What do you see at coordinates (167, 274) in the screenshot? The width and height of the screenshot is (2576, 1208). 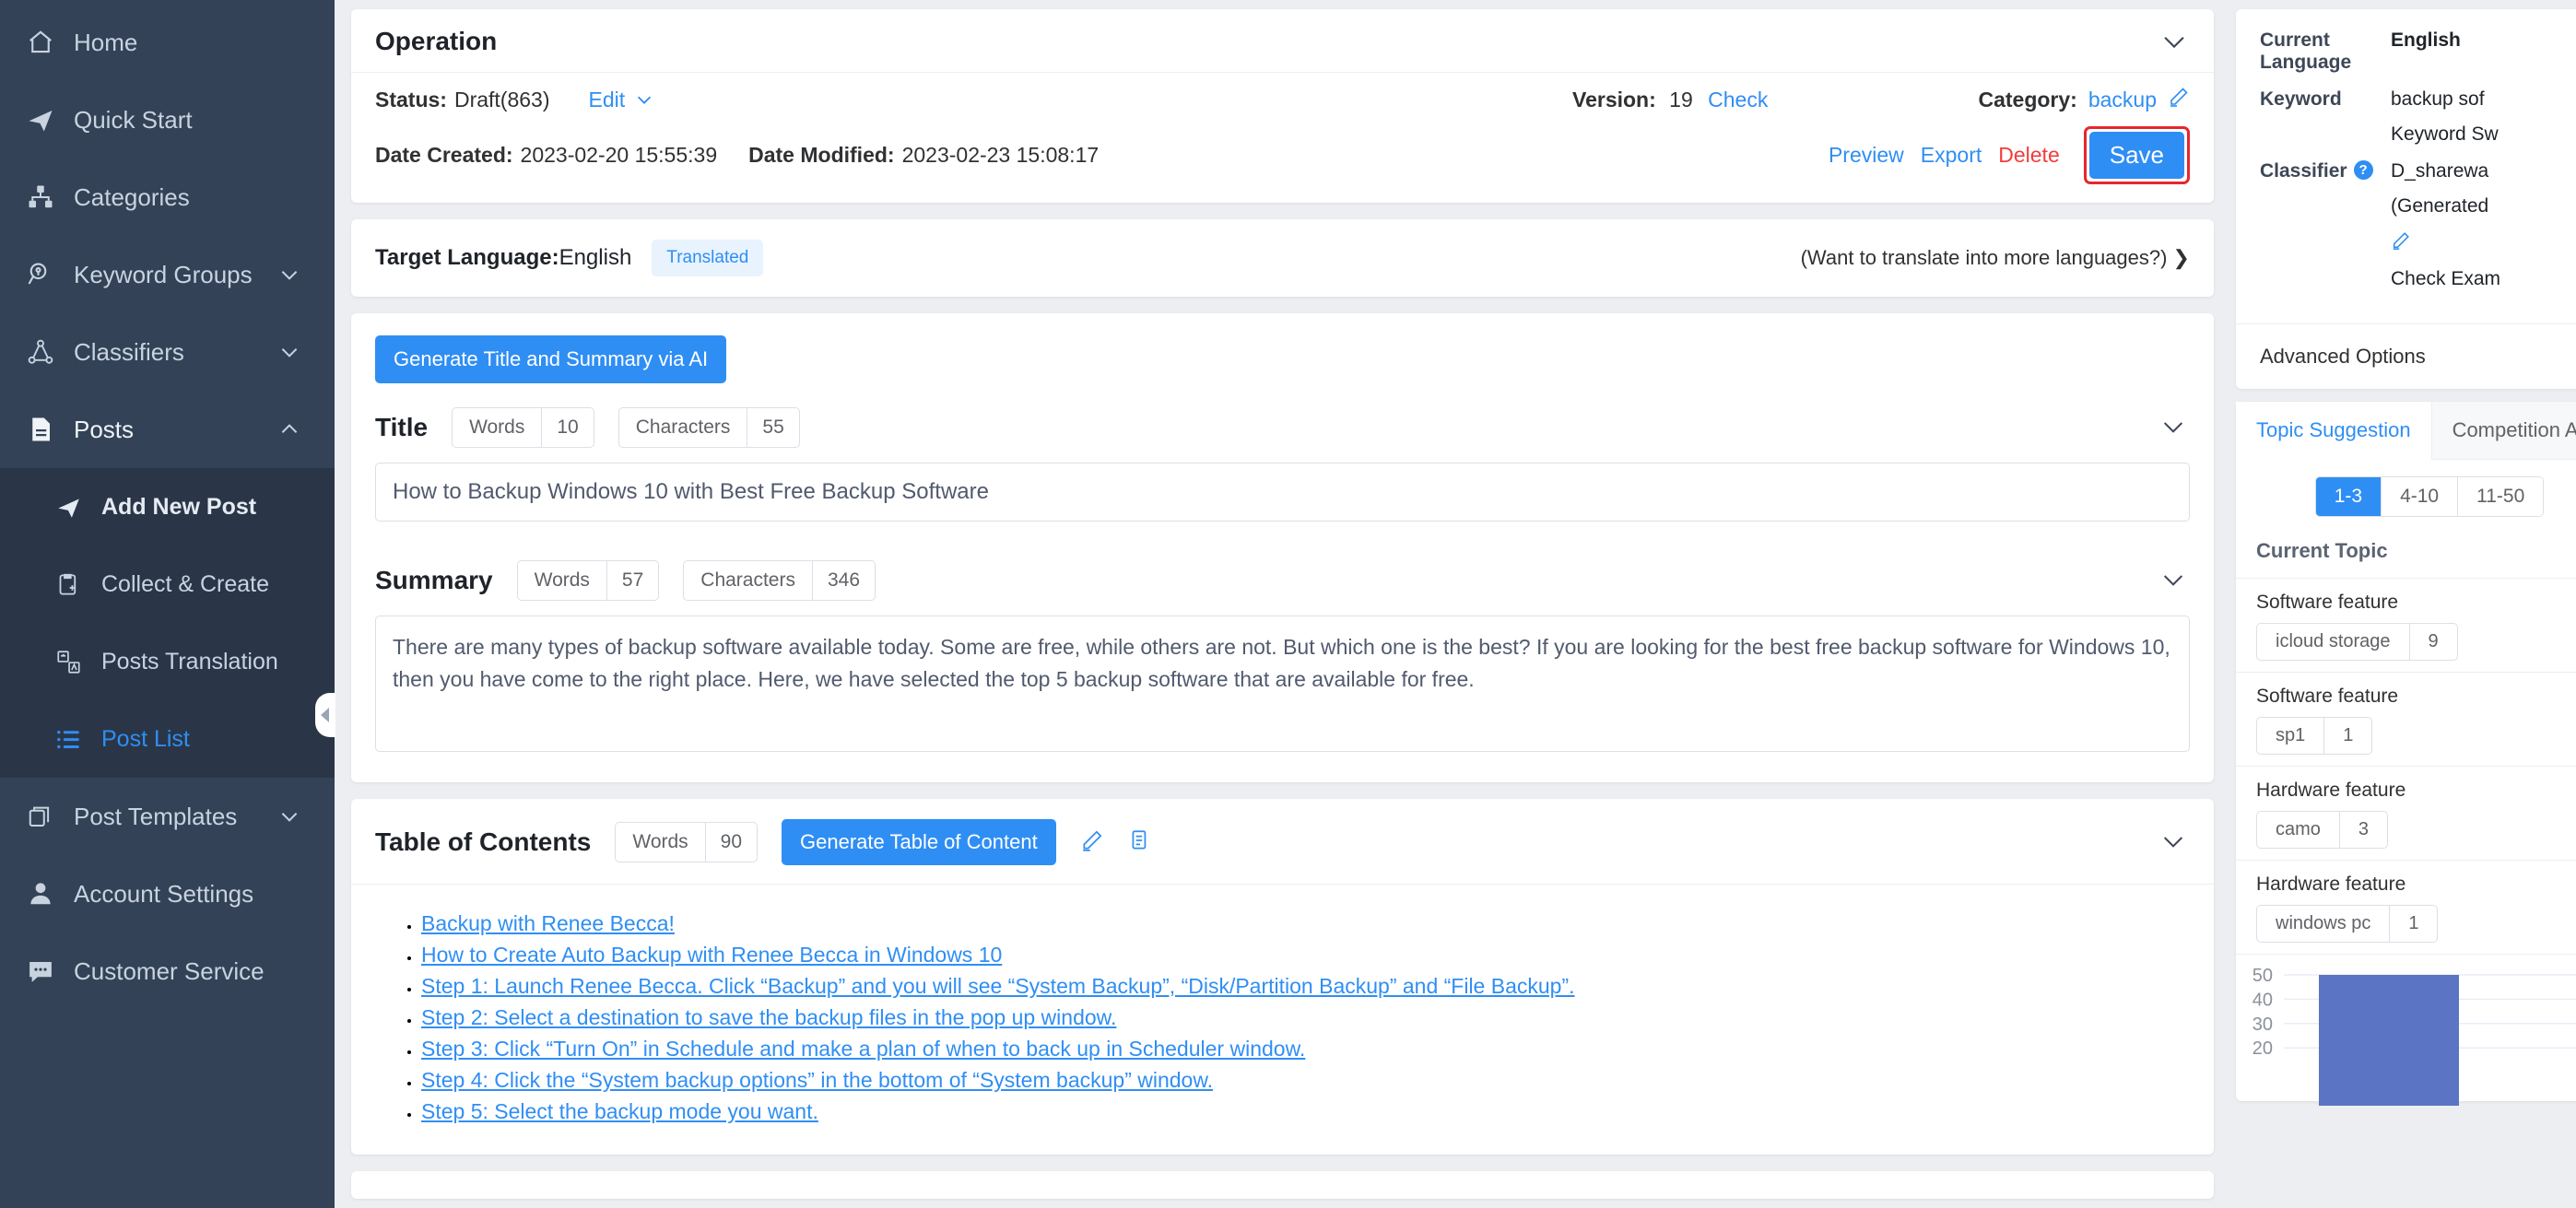 I see `sidebar-item-keyword-groups: Keyword Groups` at bounding box center [167, 274].